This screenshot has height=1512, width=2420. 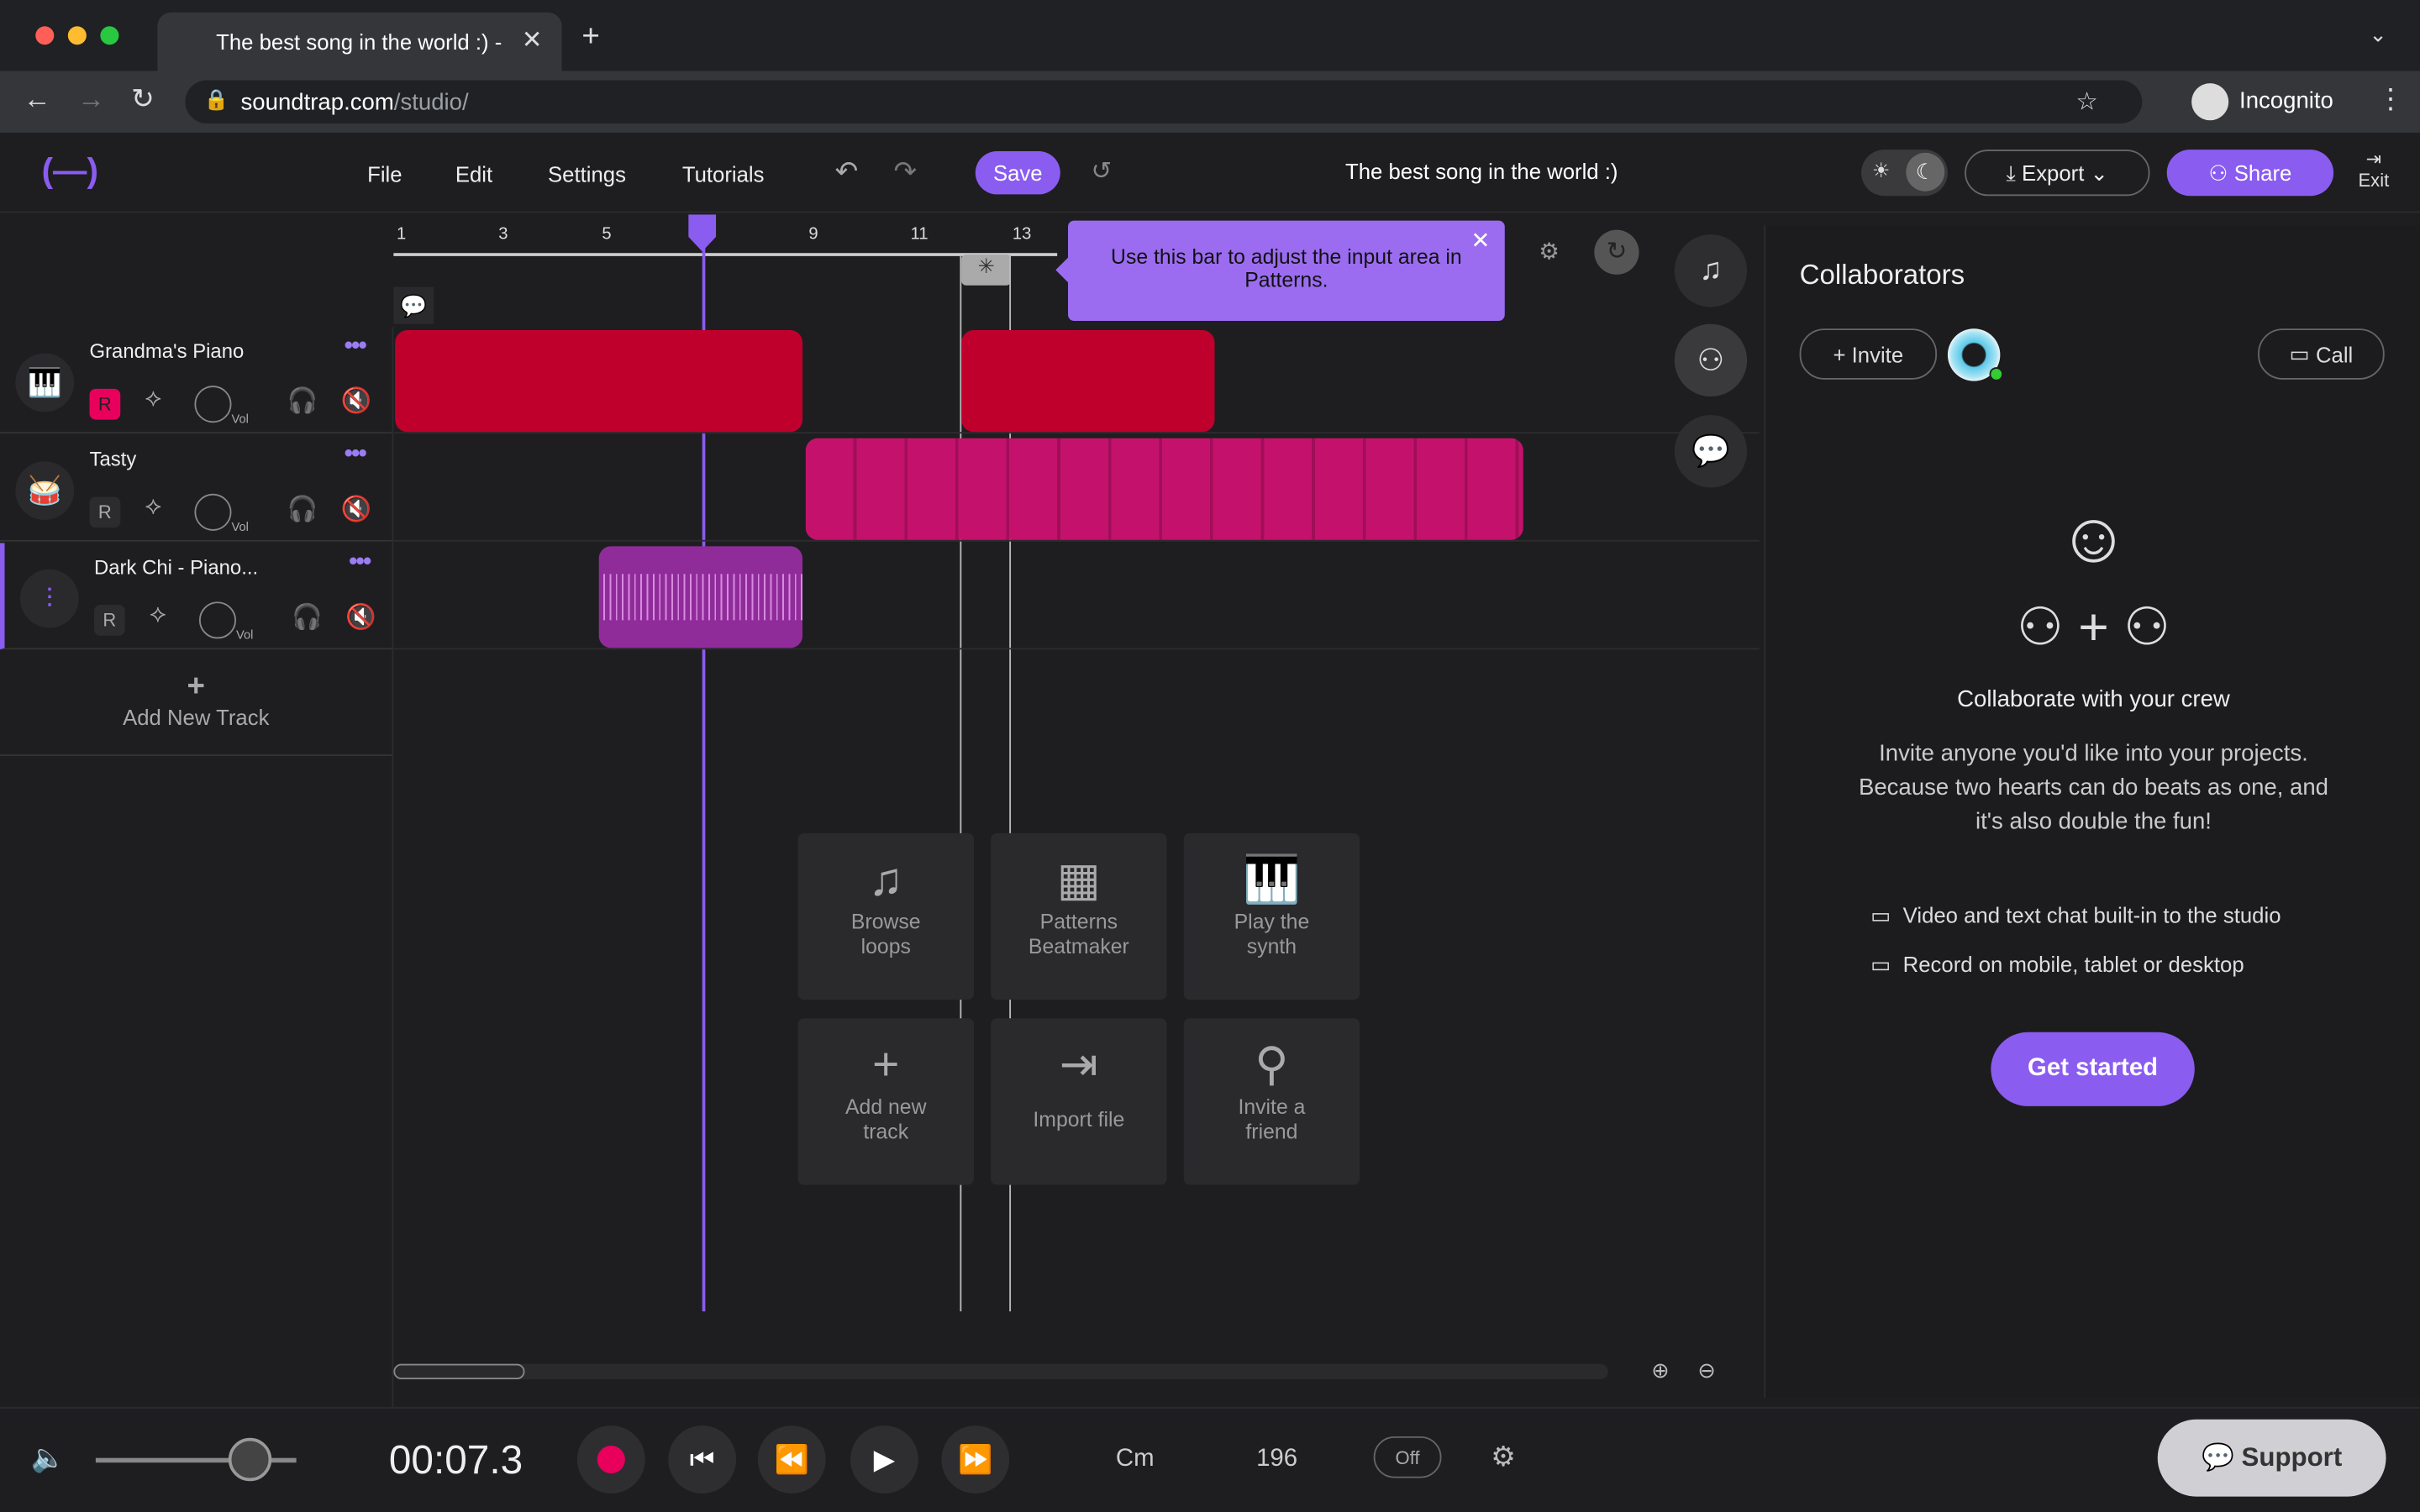 What do you see at coordinates (196, 703) in the screenshot?
I see `add-new-track-button: + Add New Track` at bounding box center [196, 703].